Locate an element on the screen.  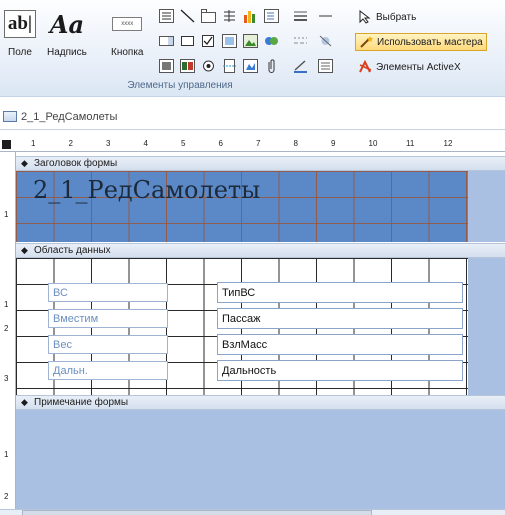
activex-label: Элементы ActiveX is located at coordinates (418, 67).